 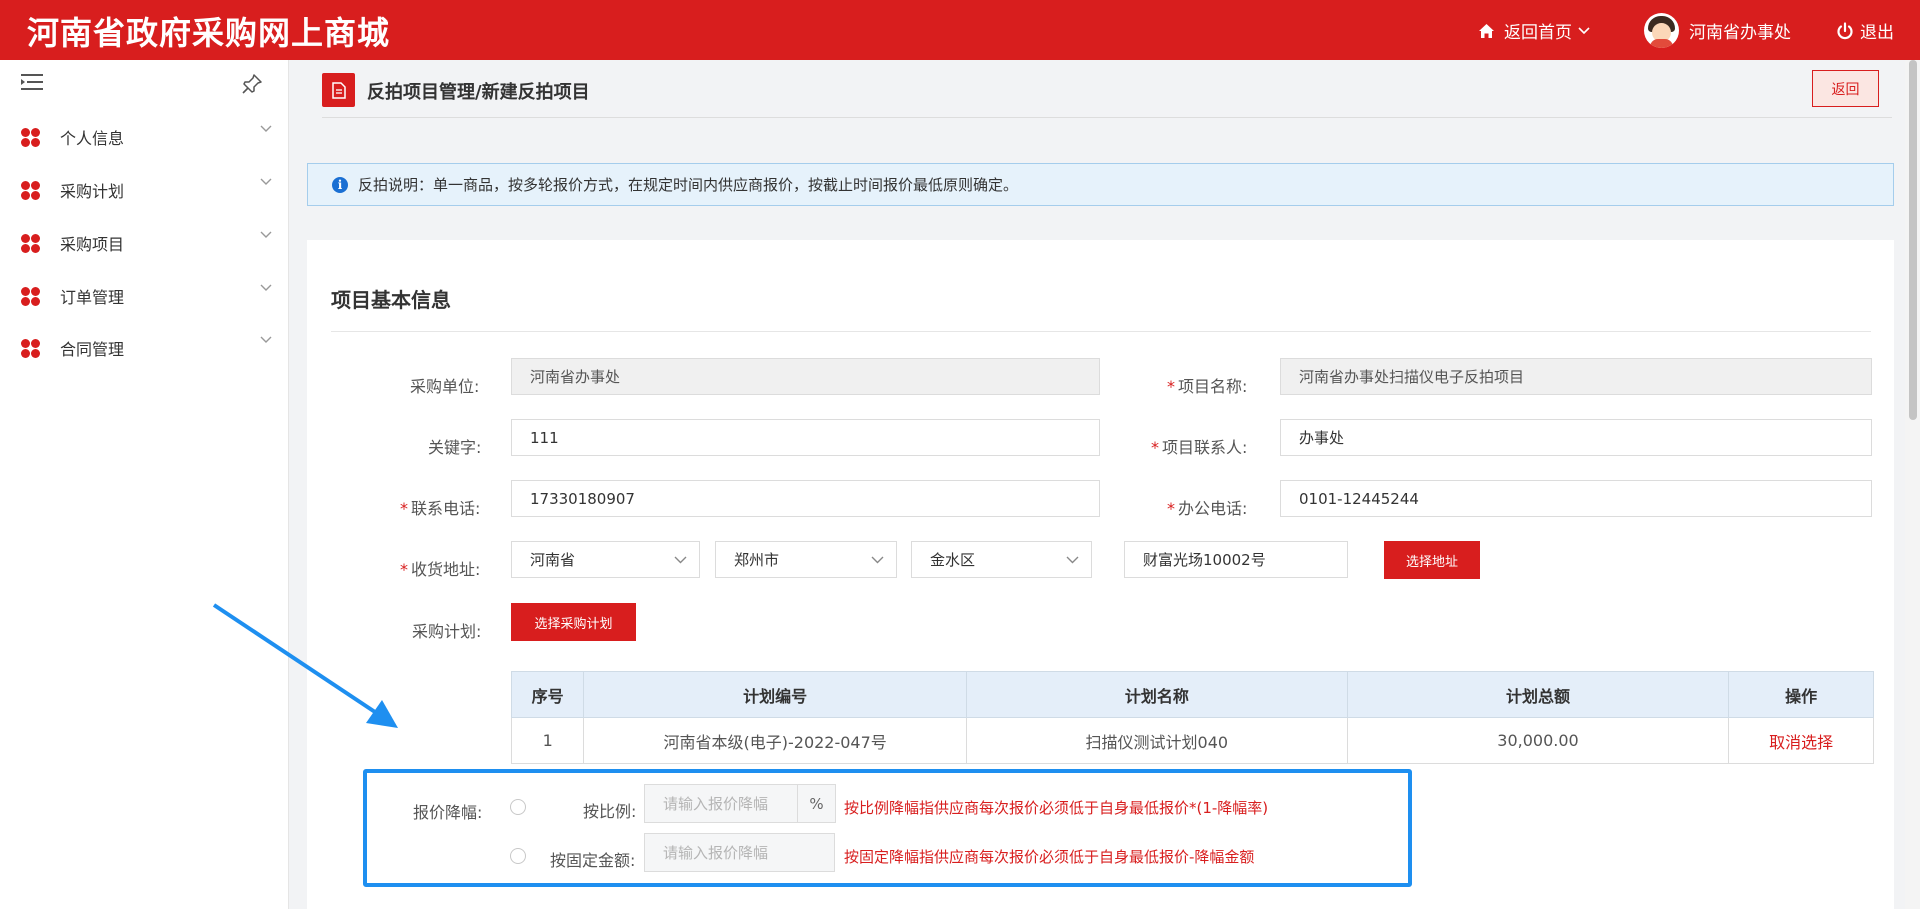 What do you see at coordinates (252, 84) in the screenshot?
I see `pin-icon` at bounding box center [252, 84].